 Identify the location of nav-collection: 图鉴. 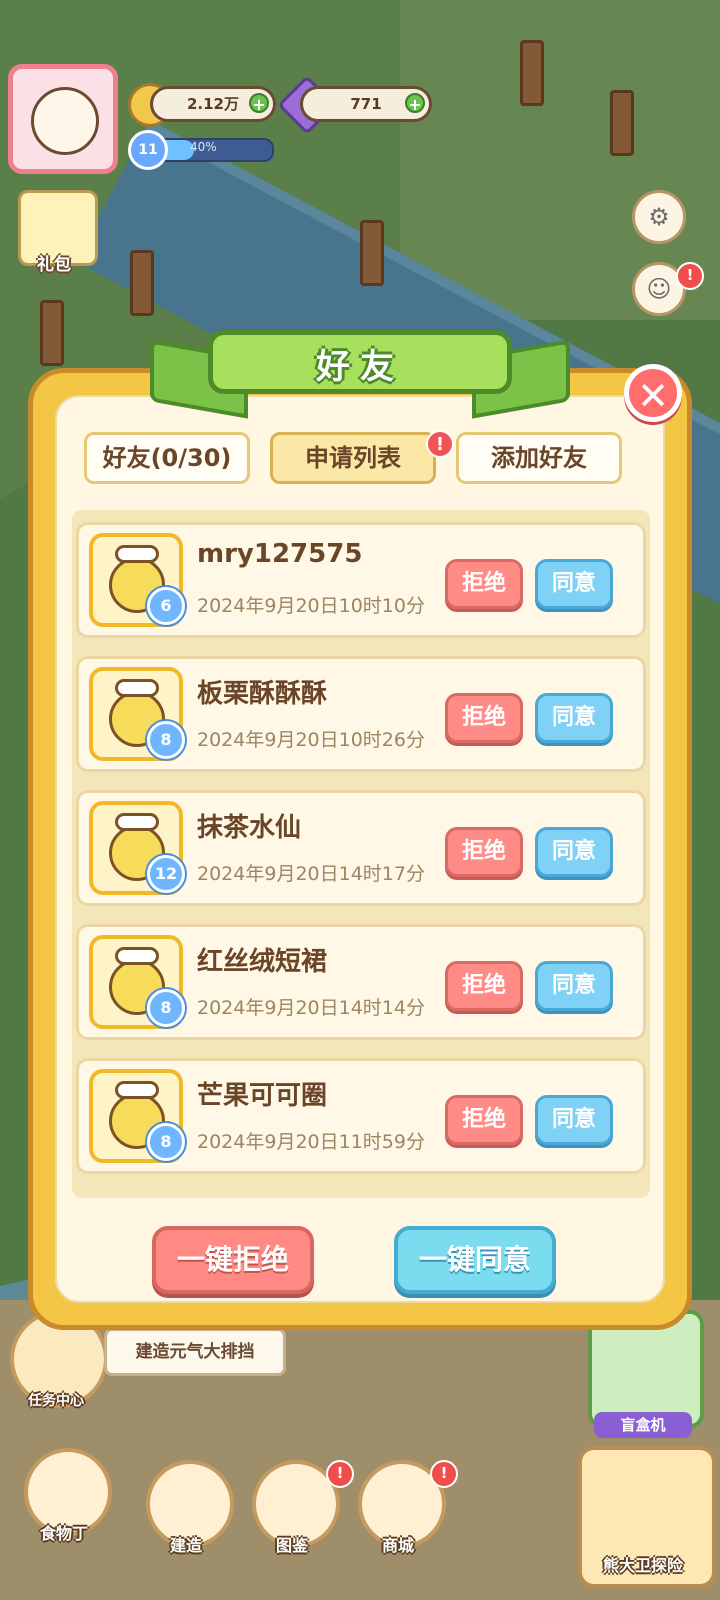
(293, 1510).